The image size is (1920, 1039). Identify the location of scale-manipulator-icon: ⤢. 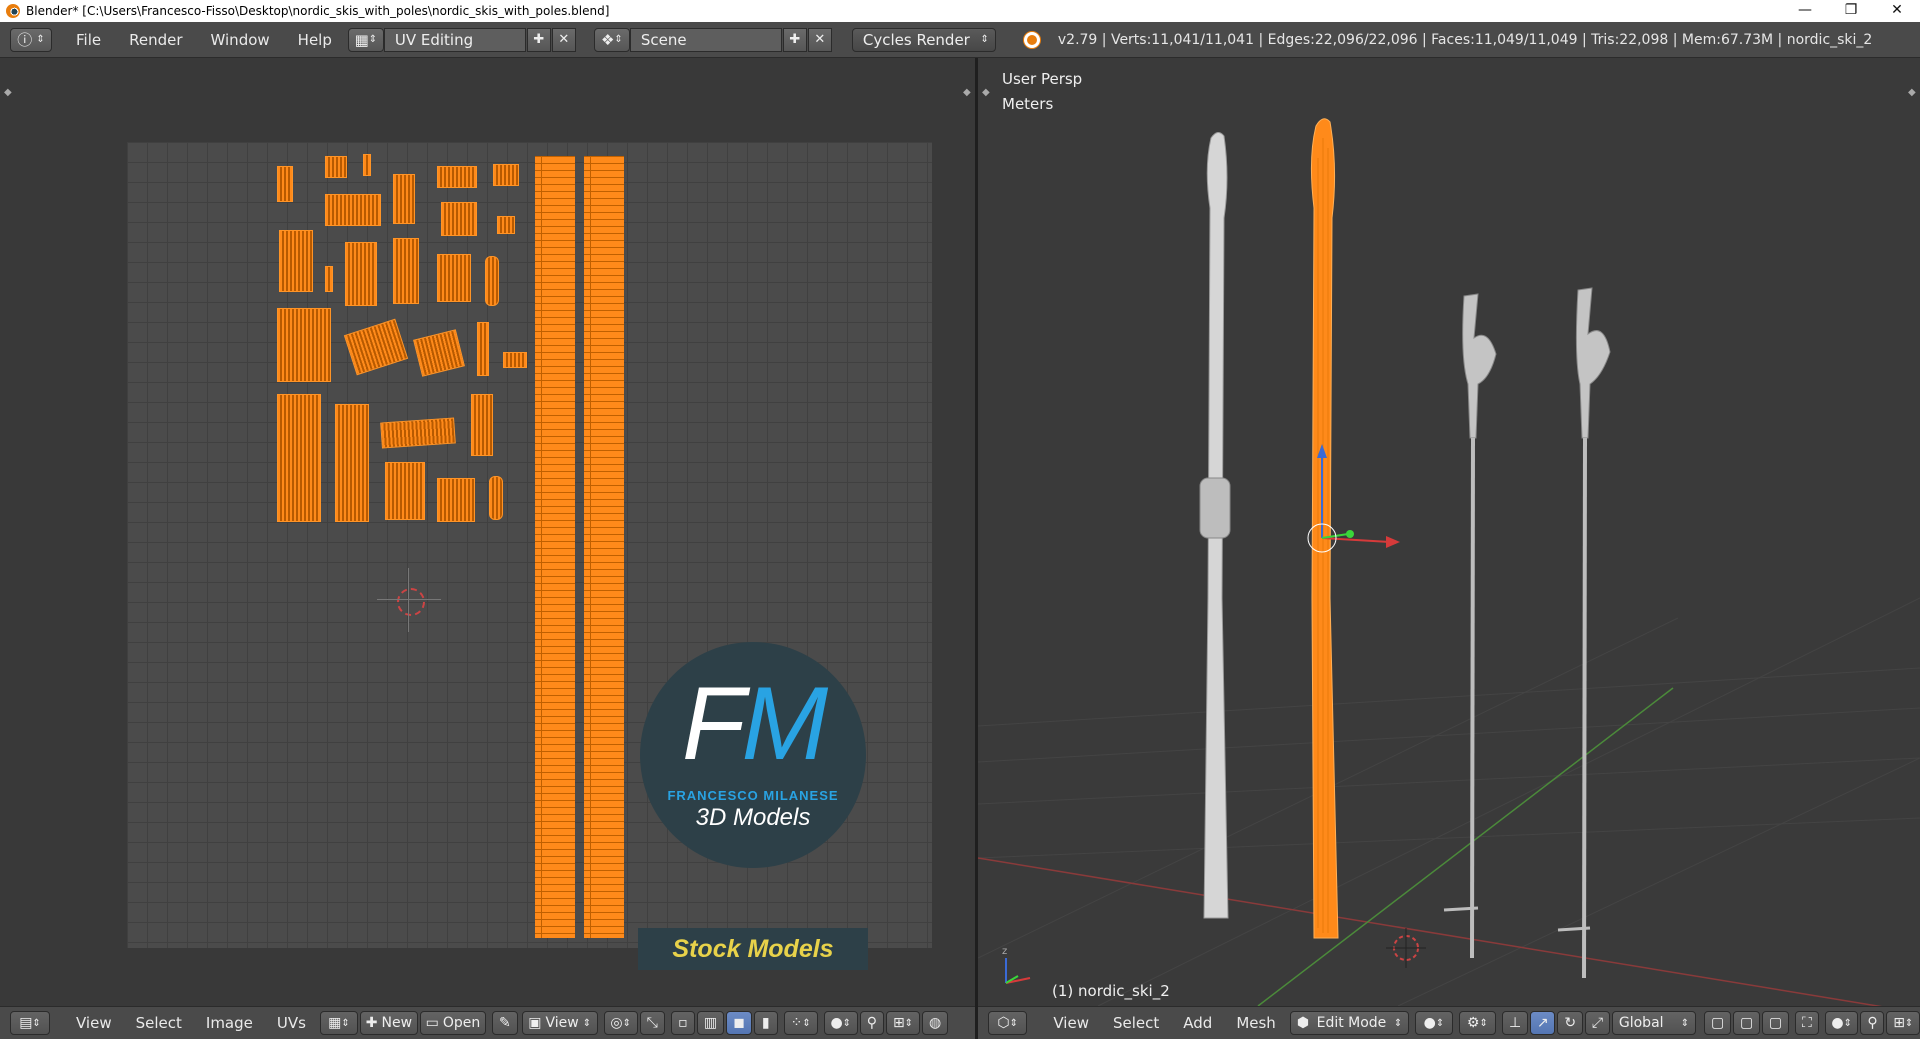
(1597, 1023).